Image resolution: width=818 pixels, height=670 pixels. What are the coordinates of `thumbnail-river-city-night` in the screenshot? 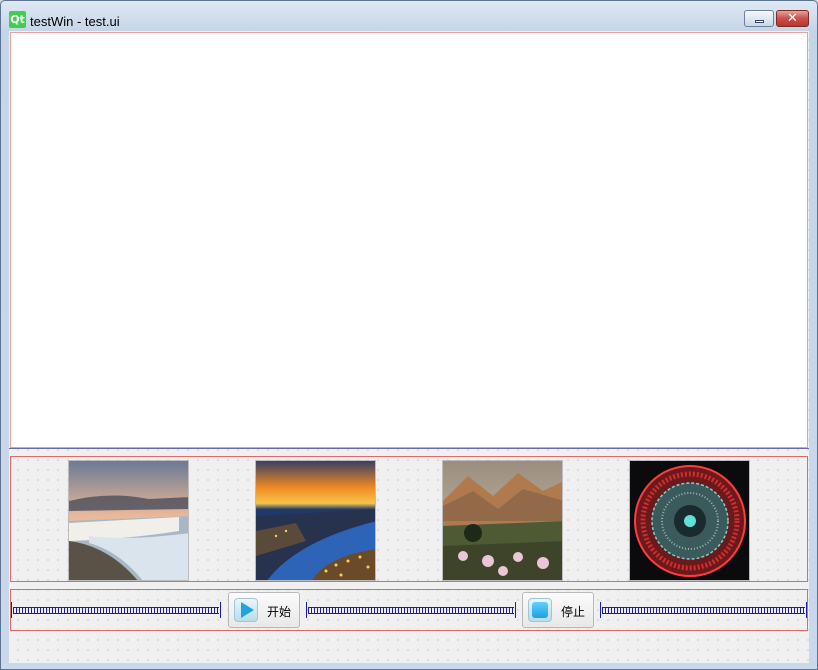 It's located at (315, 520).